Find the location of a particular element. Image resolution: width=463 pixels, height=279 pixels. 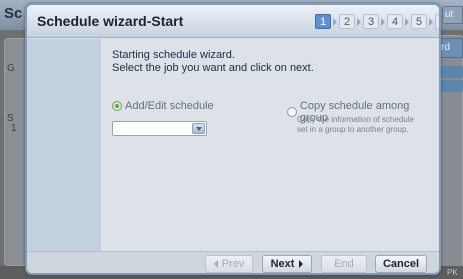

radio-copy is located at coordinates (292, 112).